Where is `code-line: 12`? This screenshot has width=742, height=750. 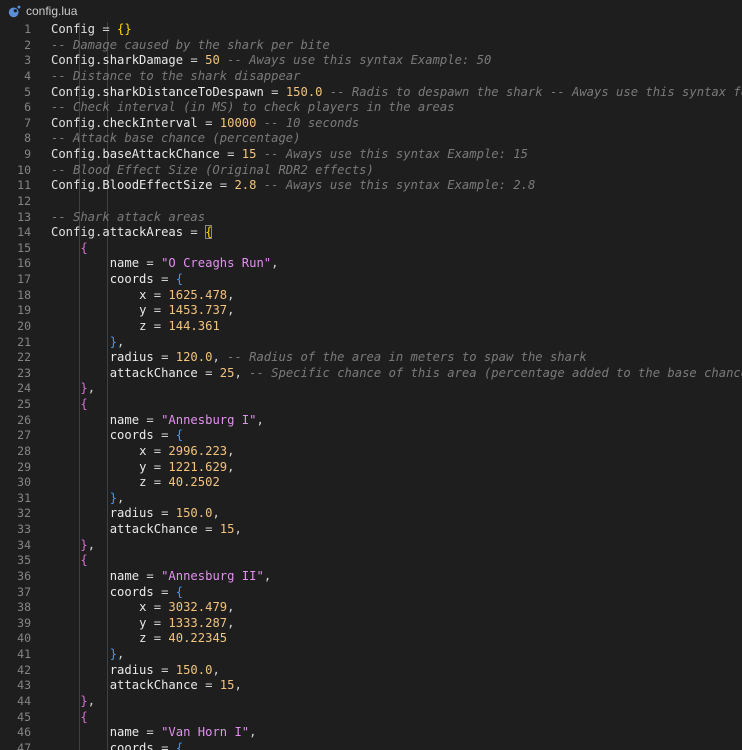 code-line: 12 is located at coordinates (371, 202).